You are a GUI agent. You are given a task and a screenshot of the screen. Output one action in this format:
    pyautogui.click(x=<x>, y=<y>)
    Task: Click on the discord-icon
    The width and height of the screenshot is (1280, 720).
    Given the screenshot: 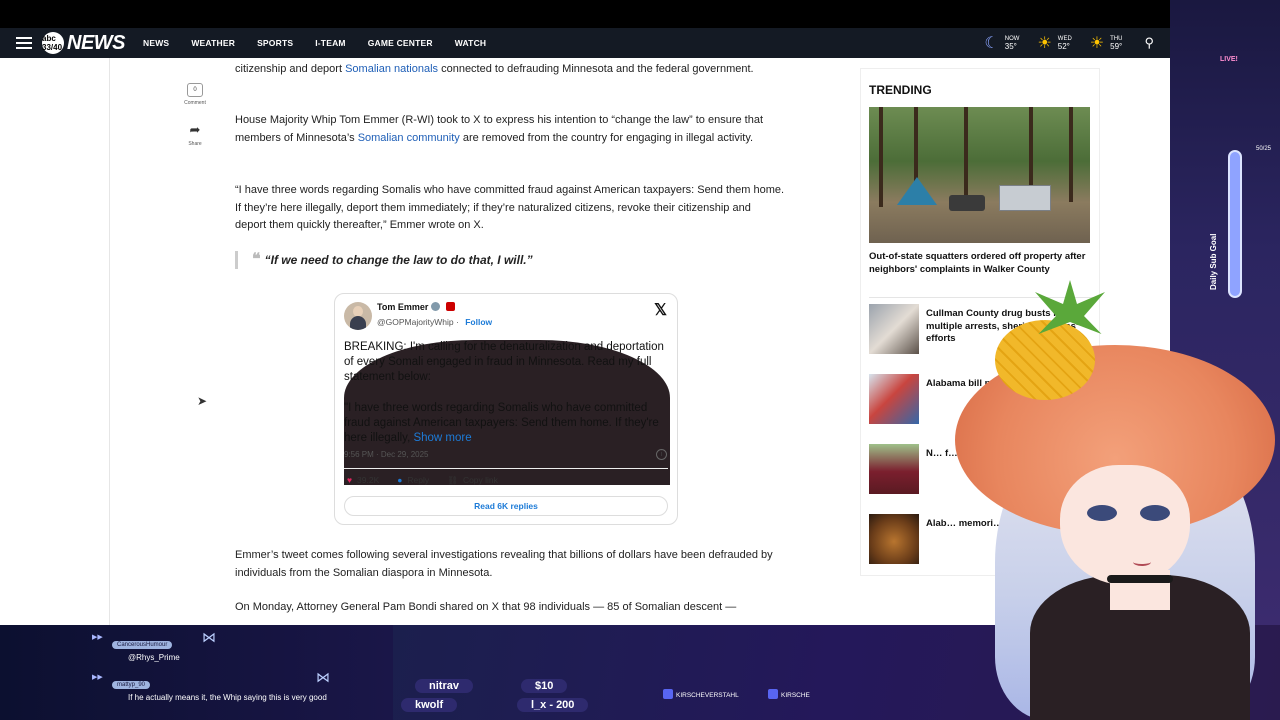 What is the action you would take?
    pyautogui.click(x=668, y=694)
    